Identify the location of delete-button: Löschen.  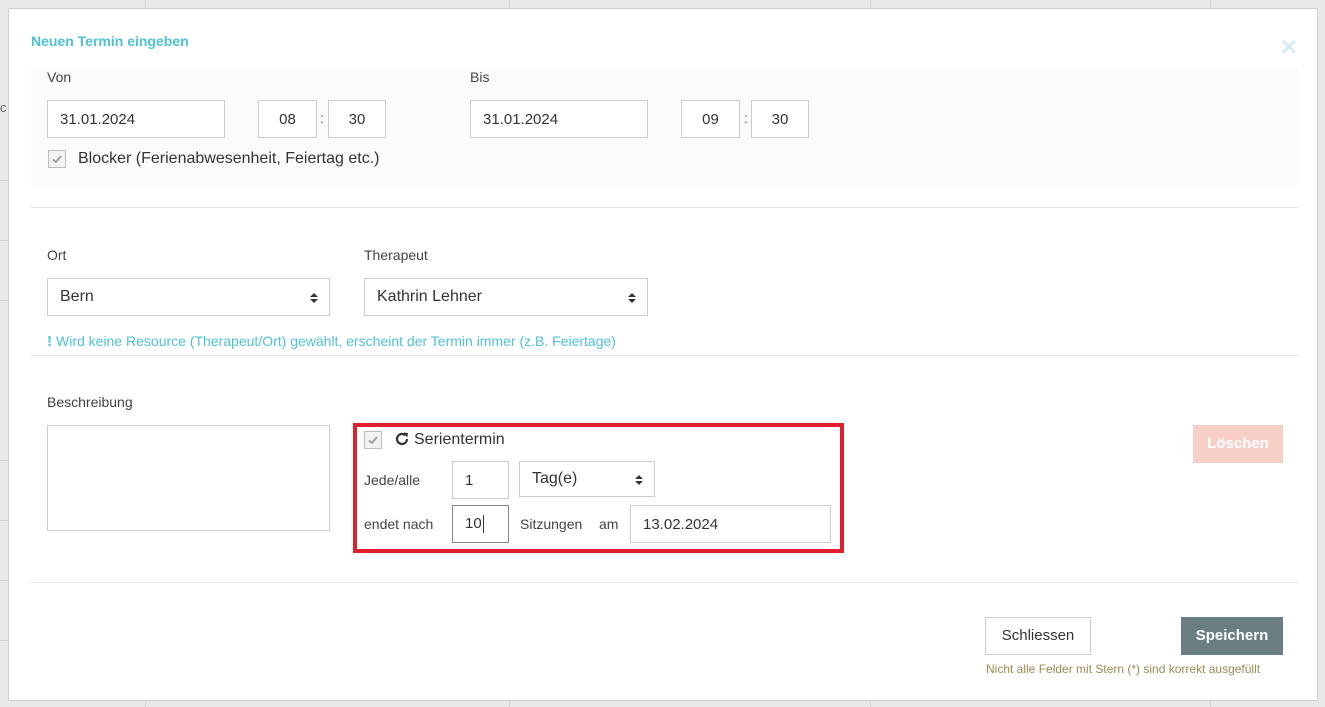
(1238, 444).